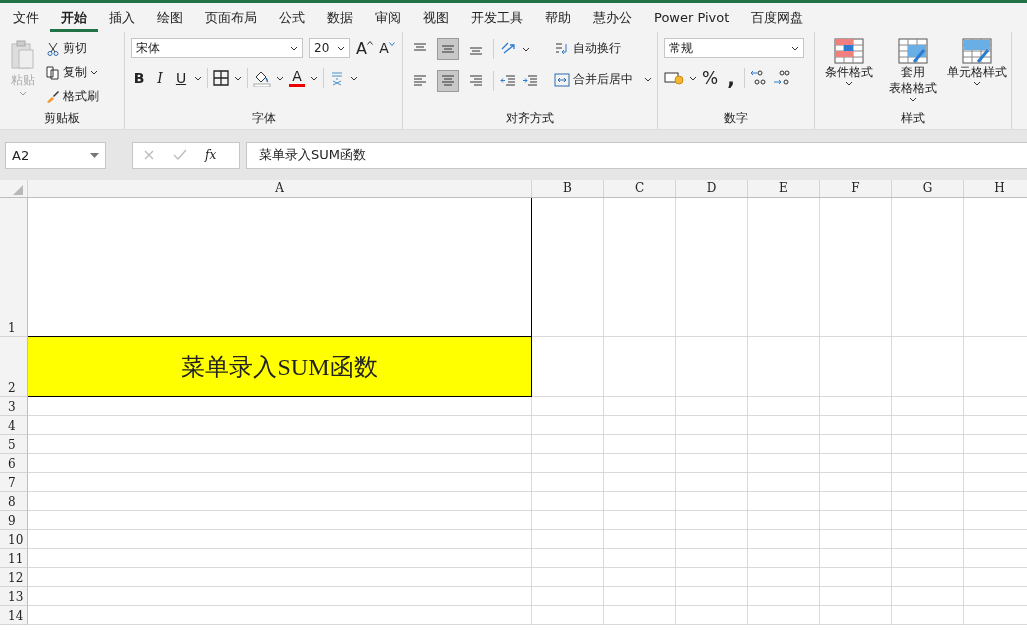 Image resolution: width=1027 pixels, height=630 pixels. What do you see at coordinates (448, 81) in the screenshot?
I see `horizontal-align-button` at bounding box center [448, 81].